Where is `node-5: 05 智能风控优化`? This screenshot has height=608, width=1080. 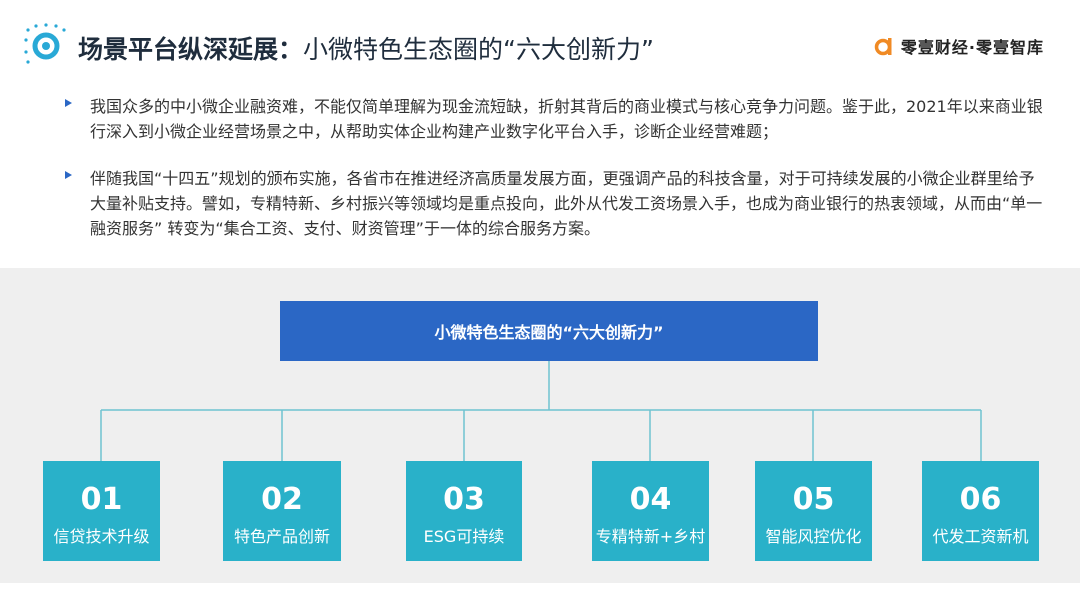
node-5: 05 智能风控优化 is located at coordinates (813, 511).